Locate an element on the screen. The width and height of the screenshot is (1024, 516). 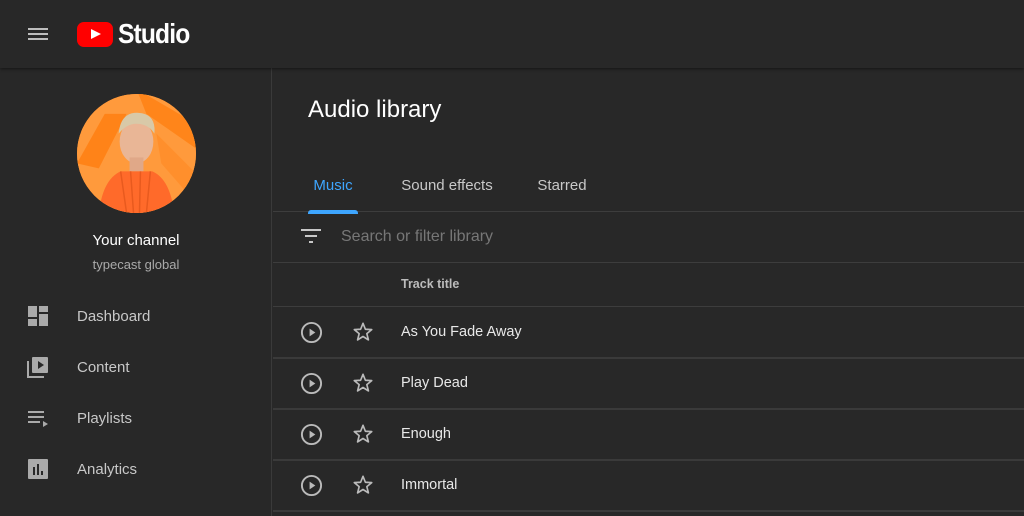
top-bar: Studio is located at coordinates (512, 34).